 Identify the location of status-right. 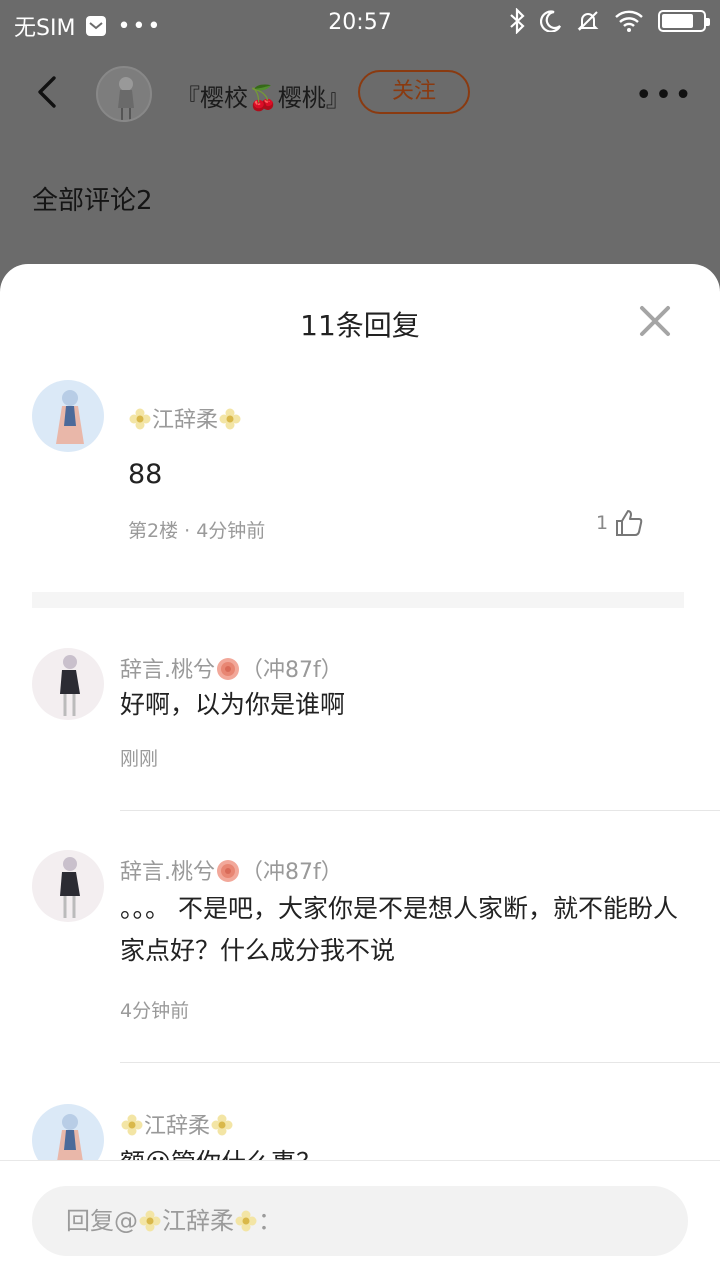
(609, 21).